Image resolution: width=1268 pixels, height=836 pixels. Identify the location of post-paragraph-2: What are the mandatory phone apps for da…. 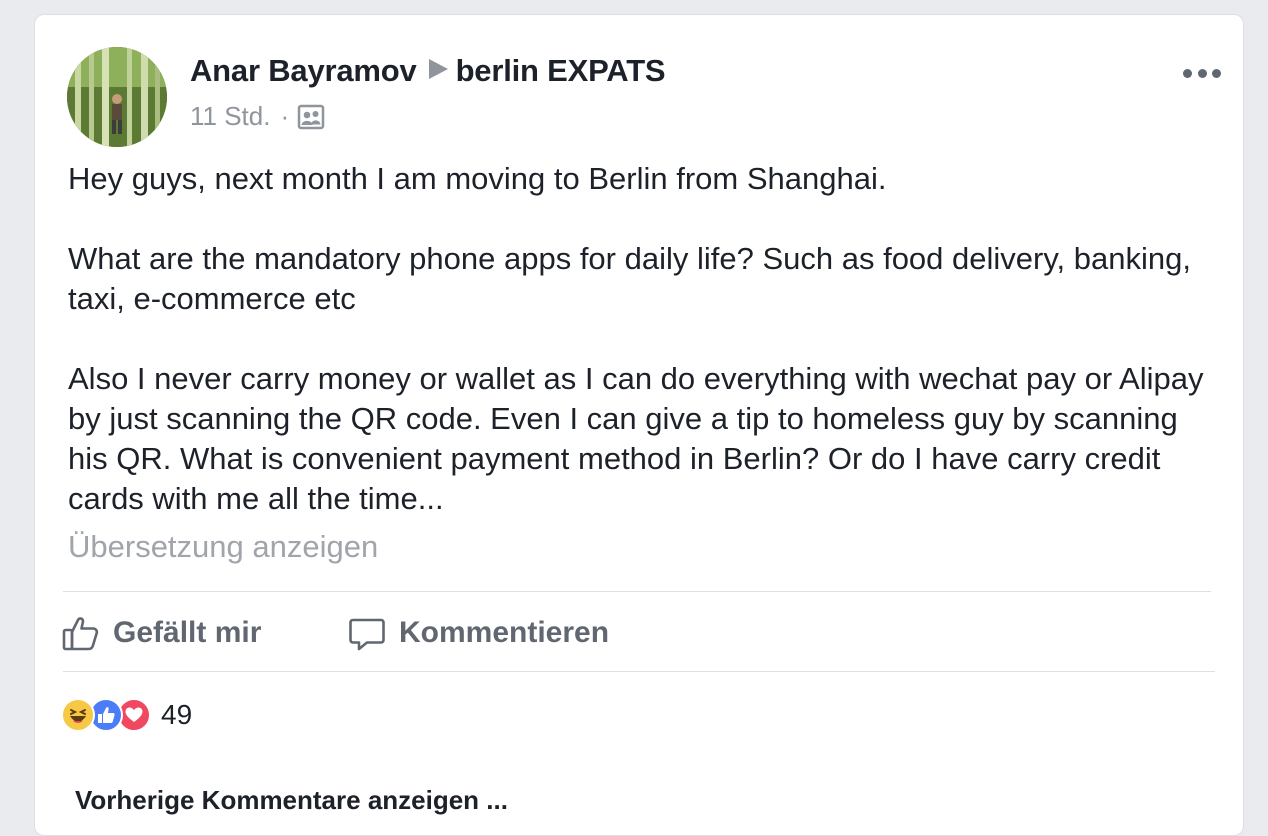
(629, 278).